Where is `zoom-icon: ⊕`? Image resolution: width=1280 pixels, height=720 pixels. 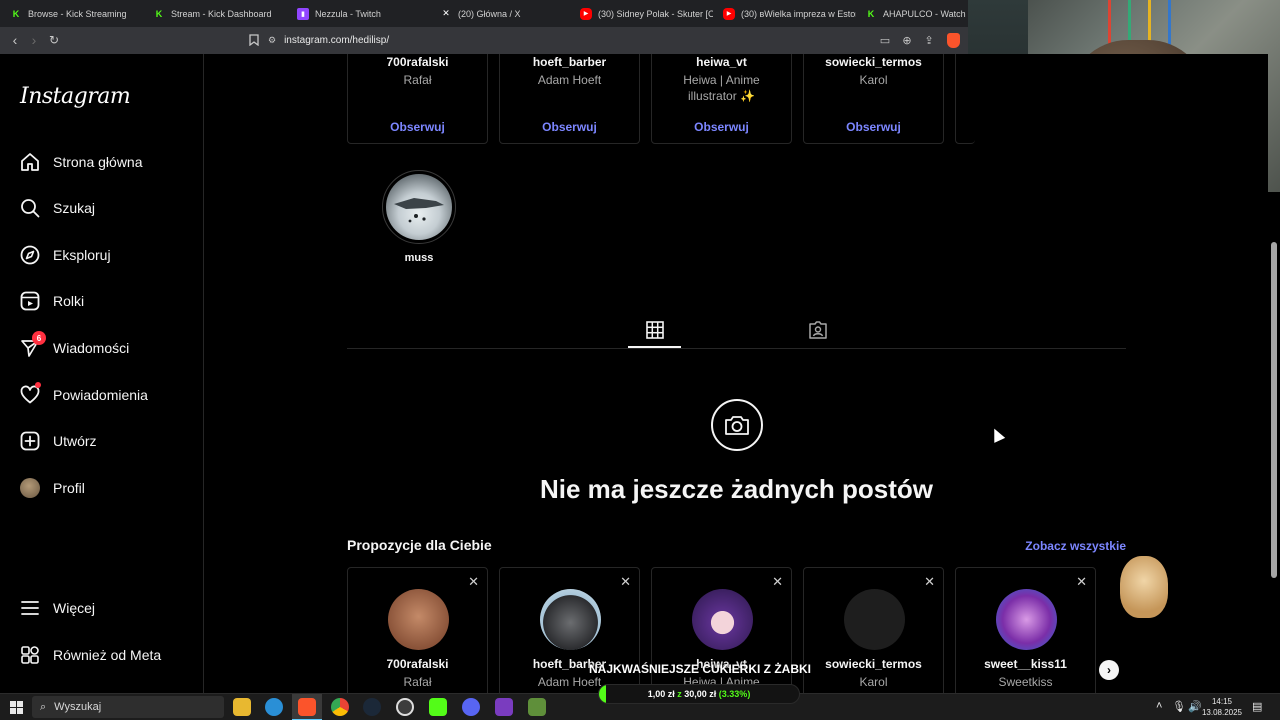
zoom-icon: ⊕ is located at coordinates (907, 40).